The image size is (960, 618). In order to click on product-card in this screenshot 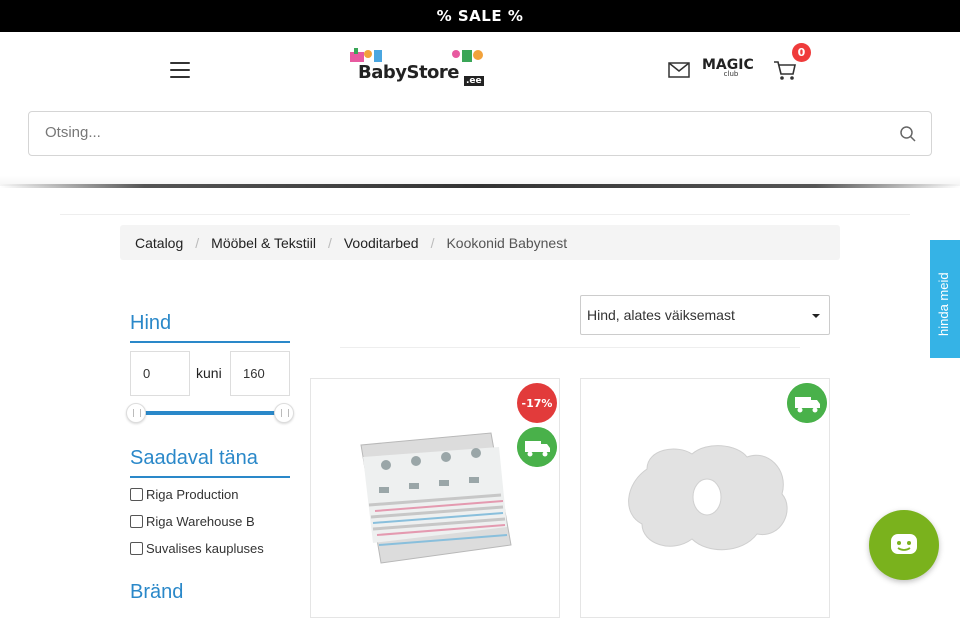, I will do `click(705, 498)`.